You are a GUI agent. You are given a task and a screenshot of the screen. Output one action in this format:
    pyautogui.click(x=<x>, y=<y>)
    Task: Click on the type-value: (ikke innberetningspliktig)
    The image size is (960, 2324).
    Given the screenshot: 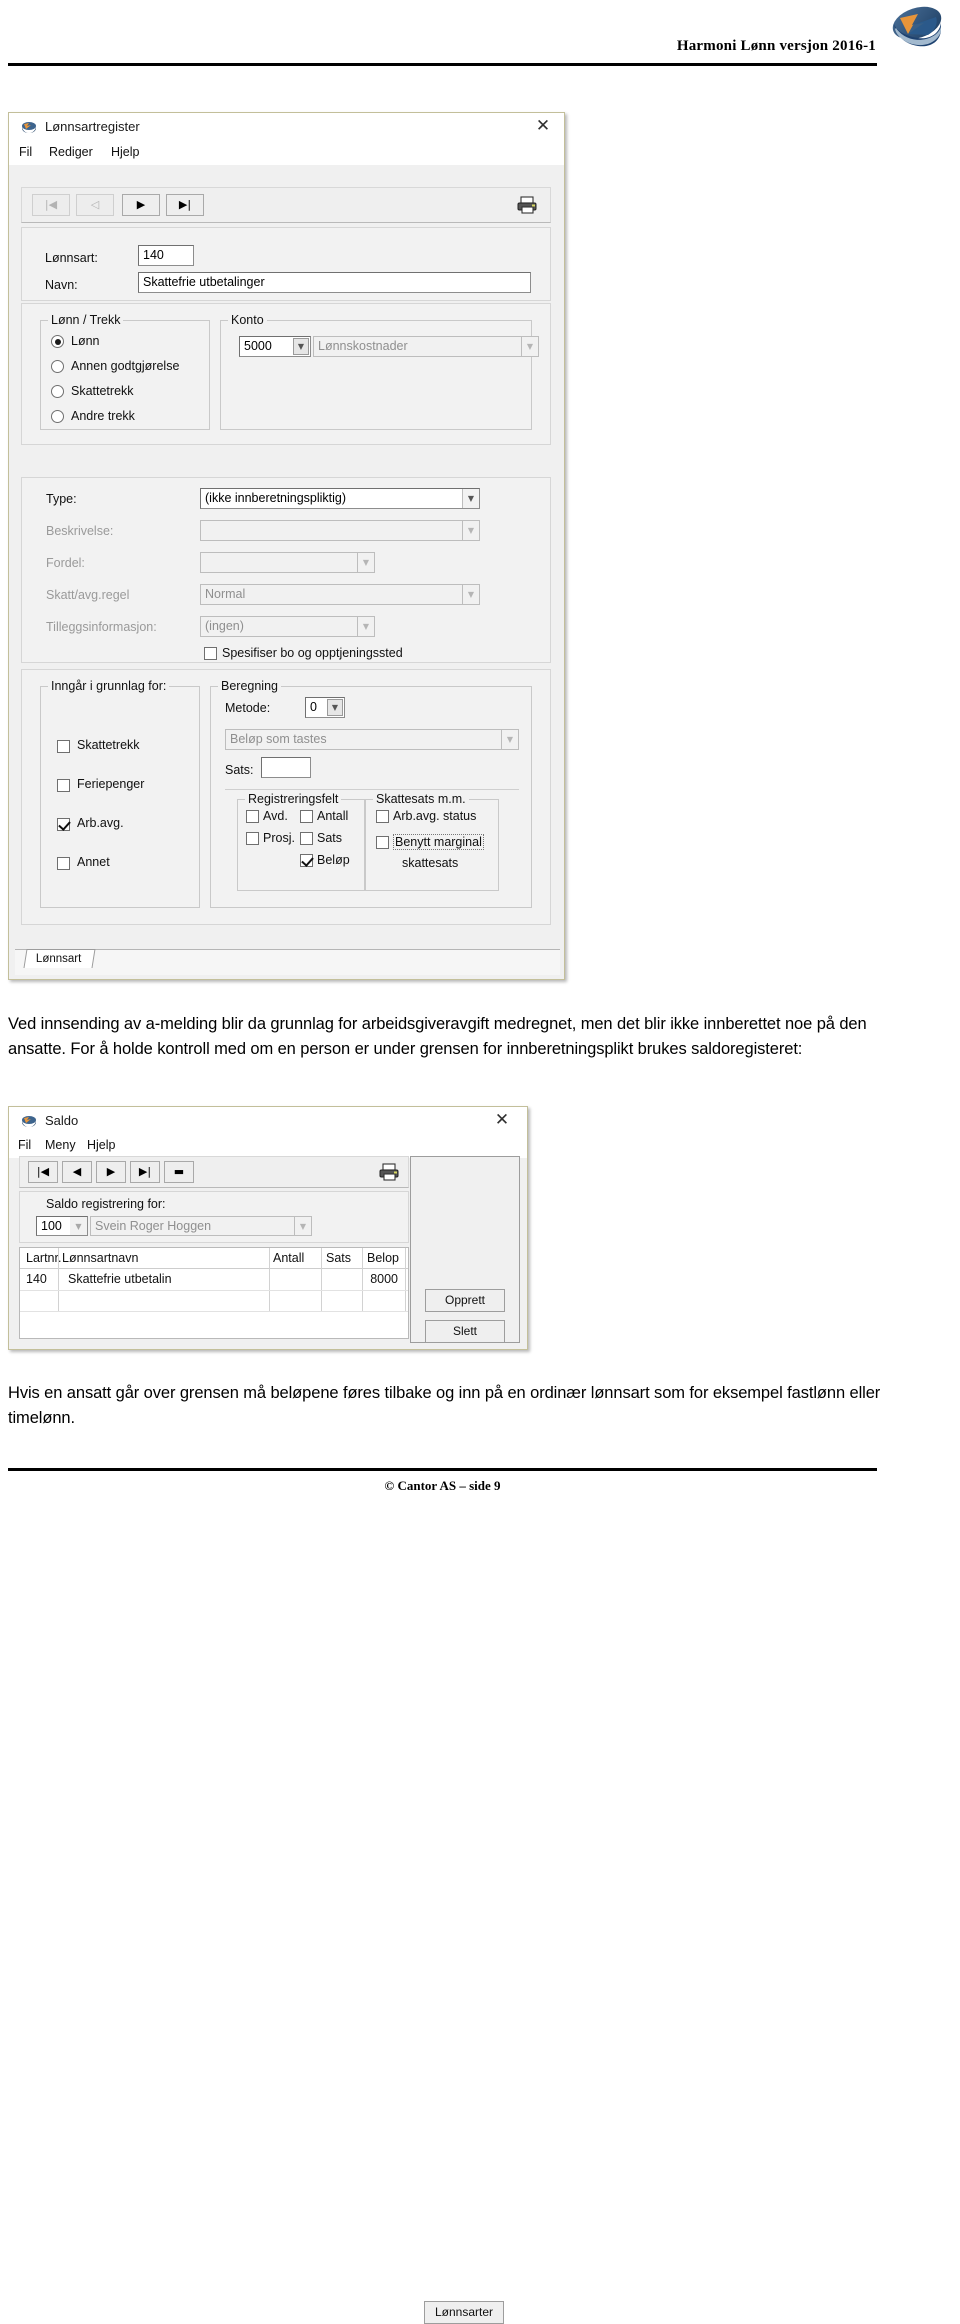 What is the action you would take?
    pyautogui.click(x=276, y=498)
    